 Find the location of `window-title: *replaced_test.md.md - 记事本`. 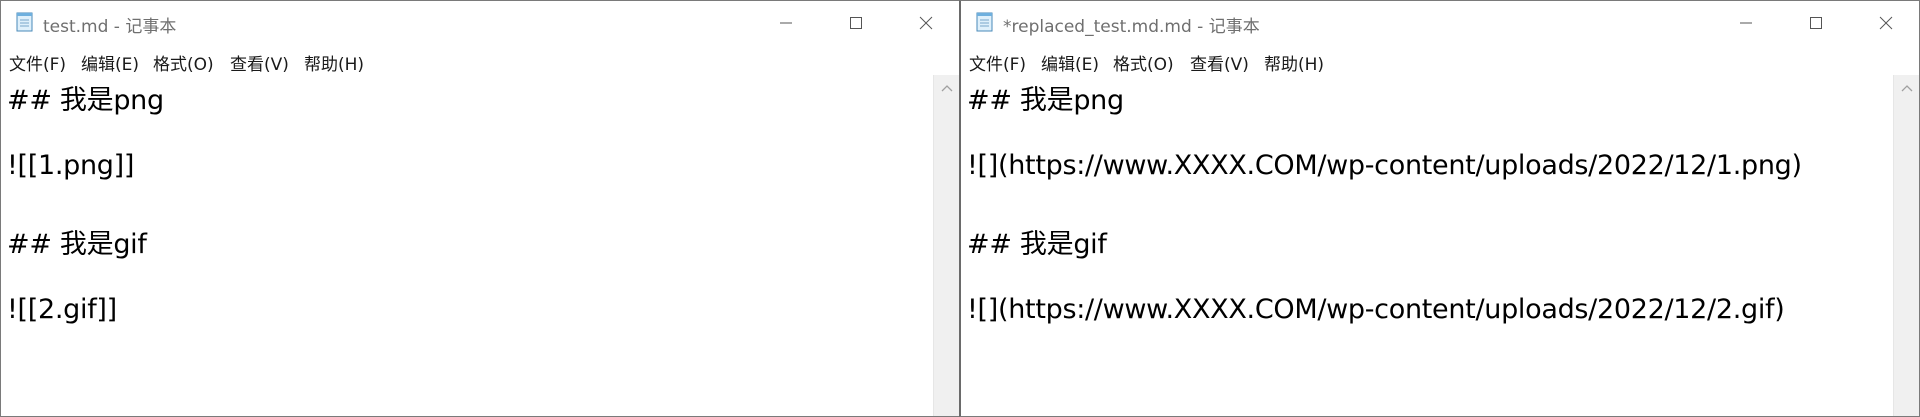

window-title: *replaced_test.md.md - 记事本 is located at coordinates (1131, 27).